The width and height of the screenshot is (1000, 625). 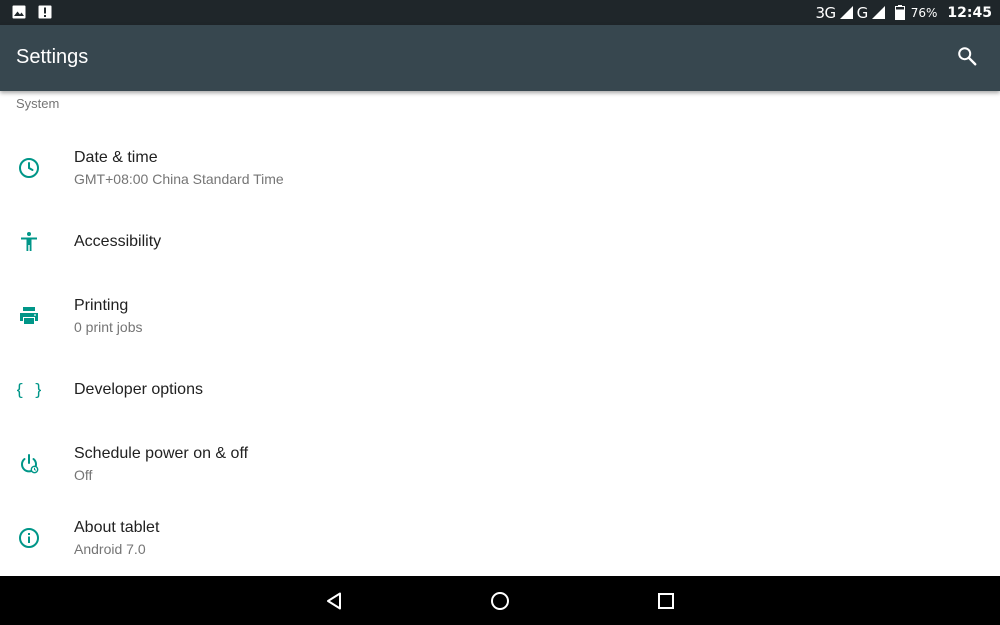 What do you see at coordinates (969, 12) in the screenshot?
I see `clock-time: 12:45` at bounding box center [969, 12].